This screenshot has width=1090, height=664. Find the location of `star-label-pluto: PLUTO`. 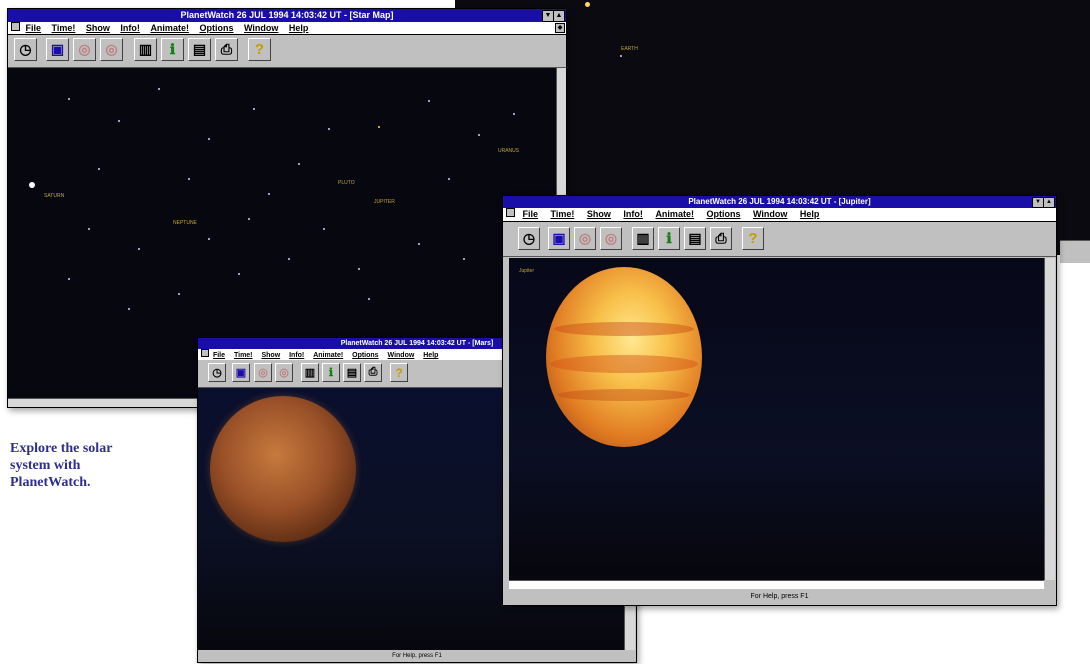

star-label-pluto: PLUTO is located at coordinates (346, 183).